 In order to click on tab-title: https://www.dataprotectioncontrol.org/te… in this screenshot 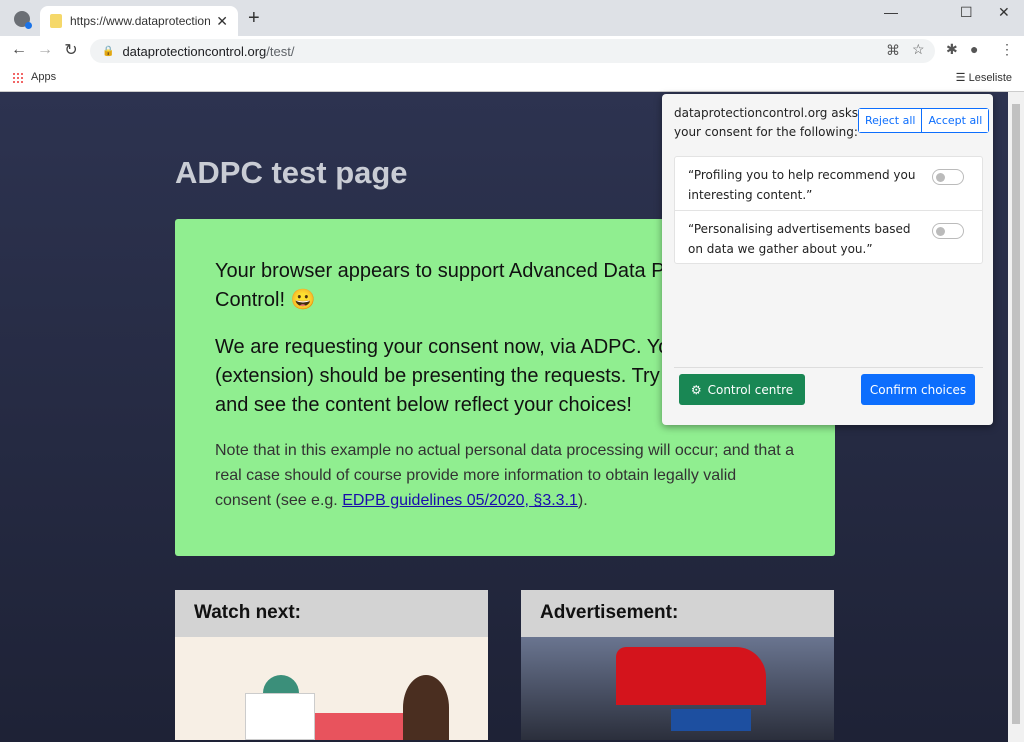, I will do `click(140, 21)`.